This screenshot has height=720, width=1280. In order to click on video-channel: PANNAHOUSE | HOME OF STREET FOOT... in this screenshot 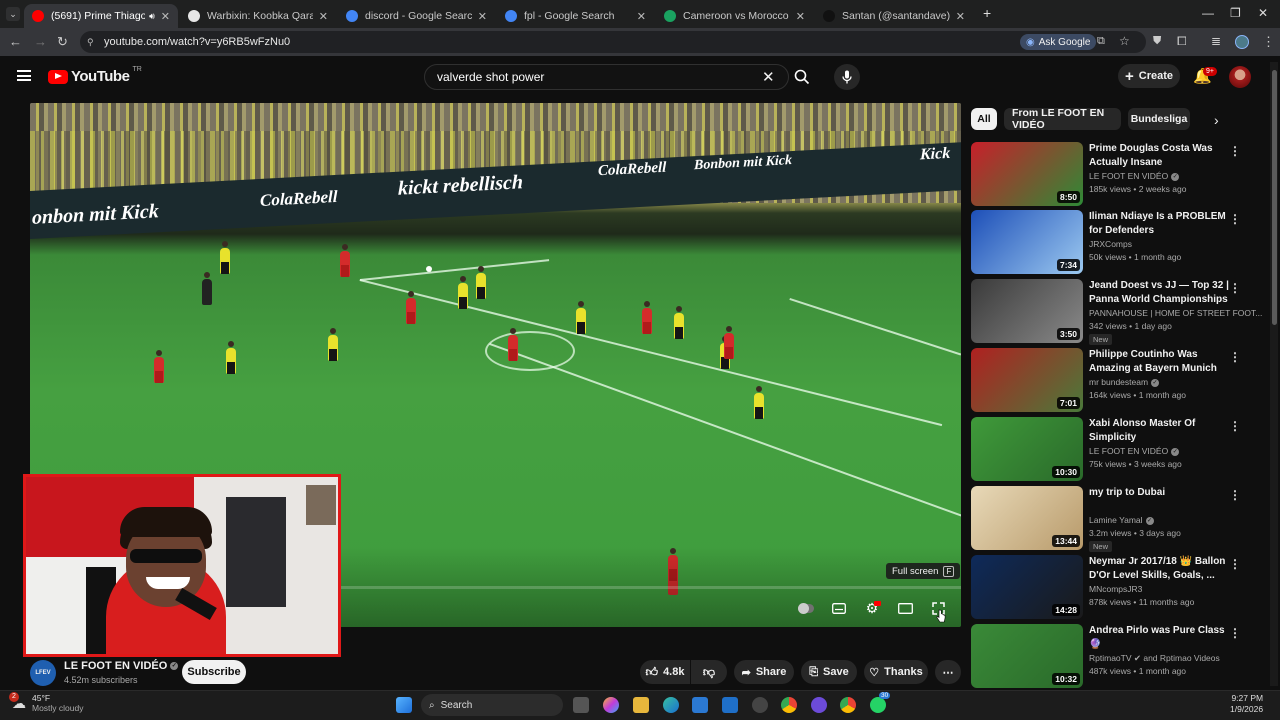, I will do `click(1175, 313)`.